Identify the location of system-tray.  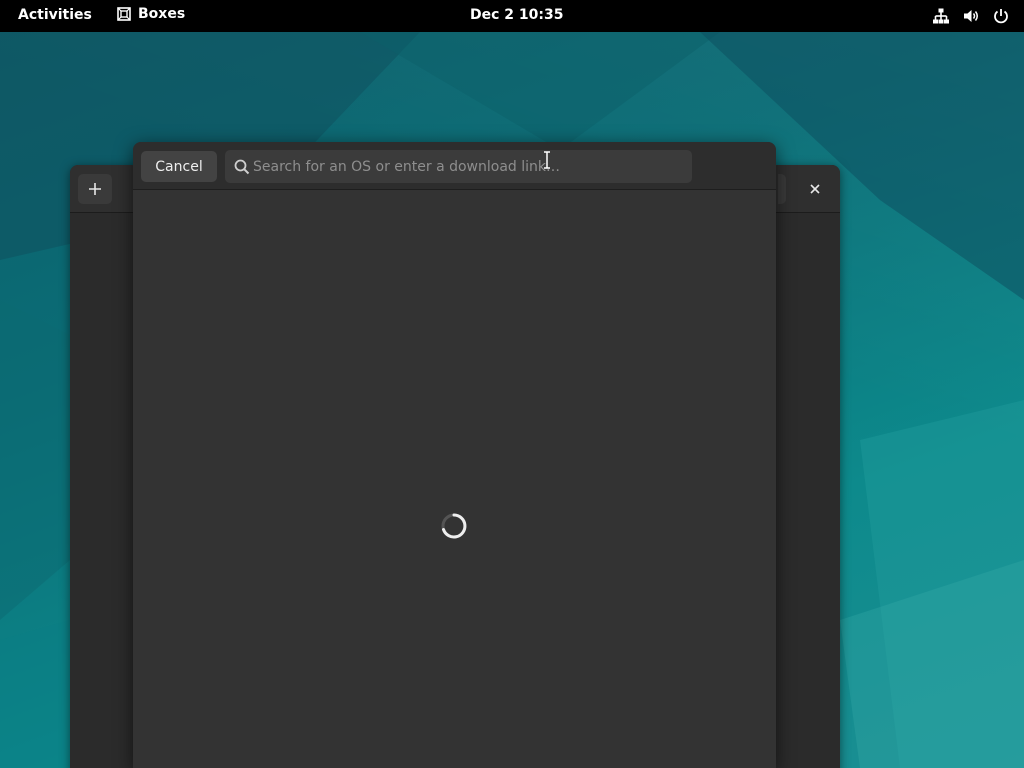
(971, 16).